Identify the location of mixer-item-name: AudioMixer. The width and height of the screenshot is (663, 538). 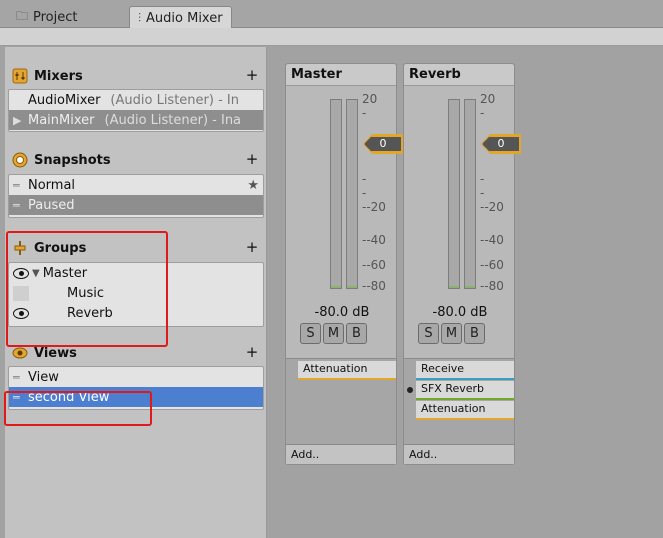
(64, 100).